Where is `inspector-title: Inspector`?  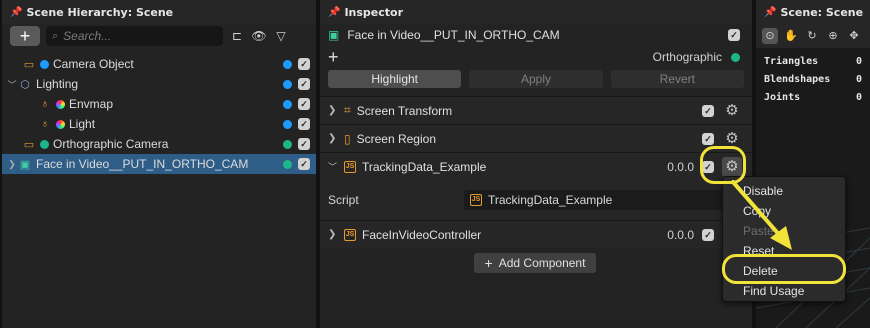
inspector-title: Inspector is located at coordinates (374, 12).